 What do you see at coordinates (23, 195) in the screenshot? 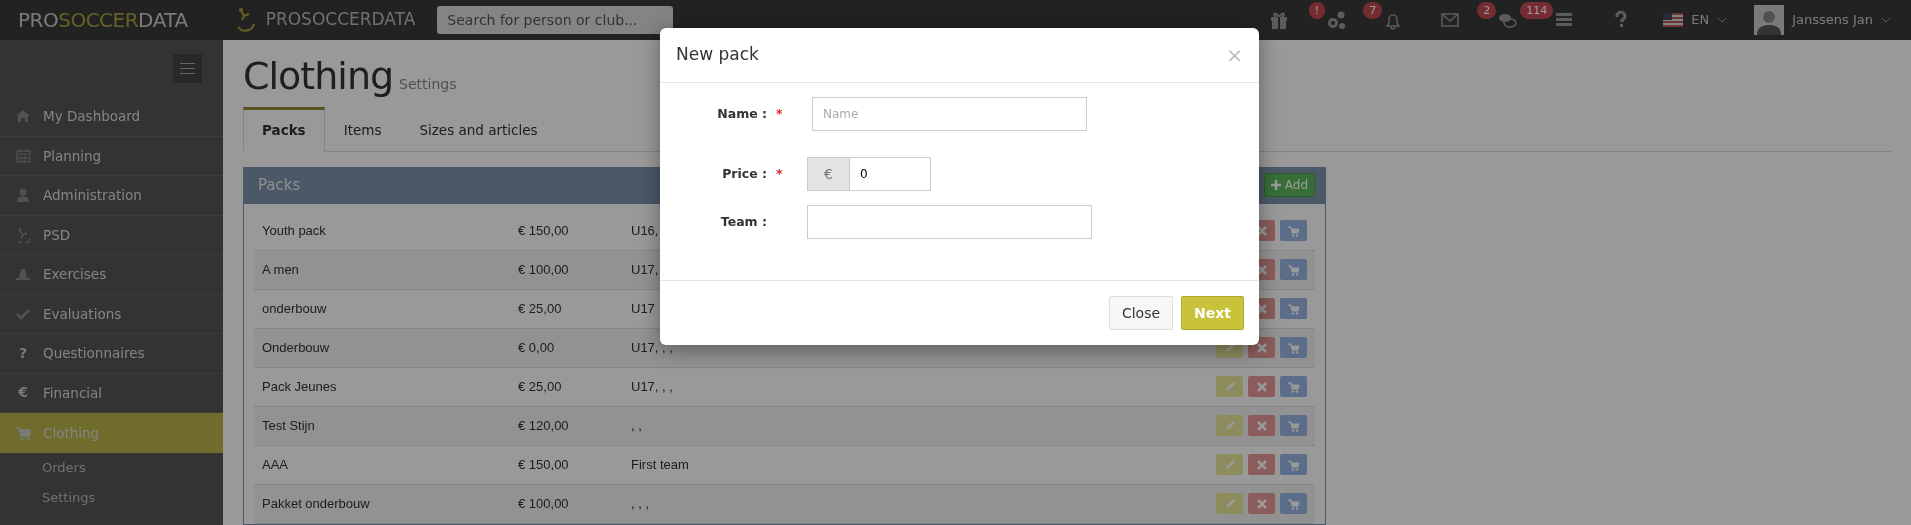
I see `user-icon` at bounding box center [23, 195].